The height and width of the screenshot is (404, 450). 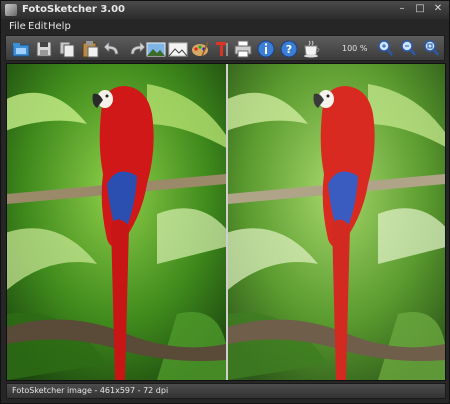 What do you see at coordinates (90, 49) in the screenshot?
I see `paste-icon` at bounding box center [90, 49].